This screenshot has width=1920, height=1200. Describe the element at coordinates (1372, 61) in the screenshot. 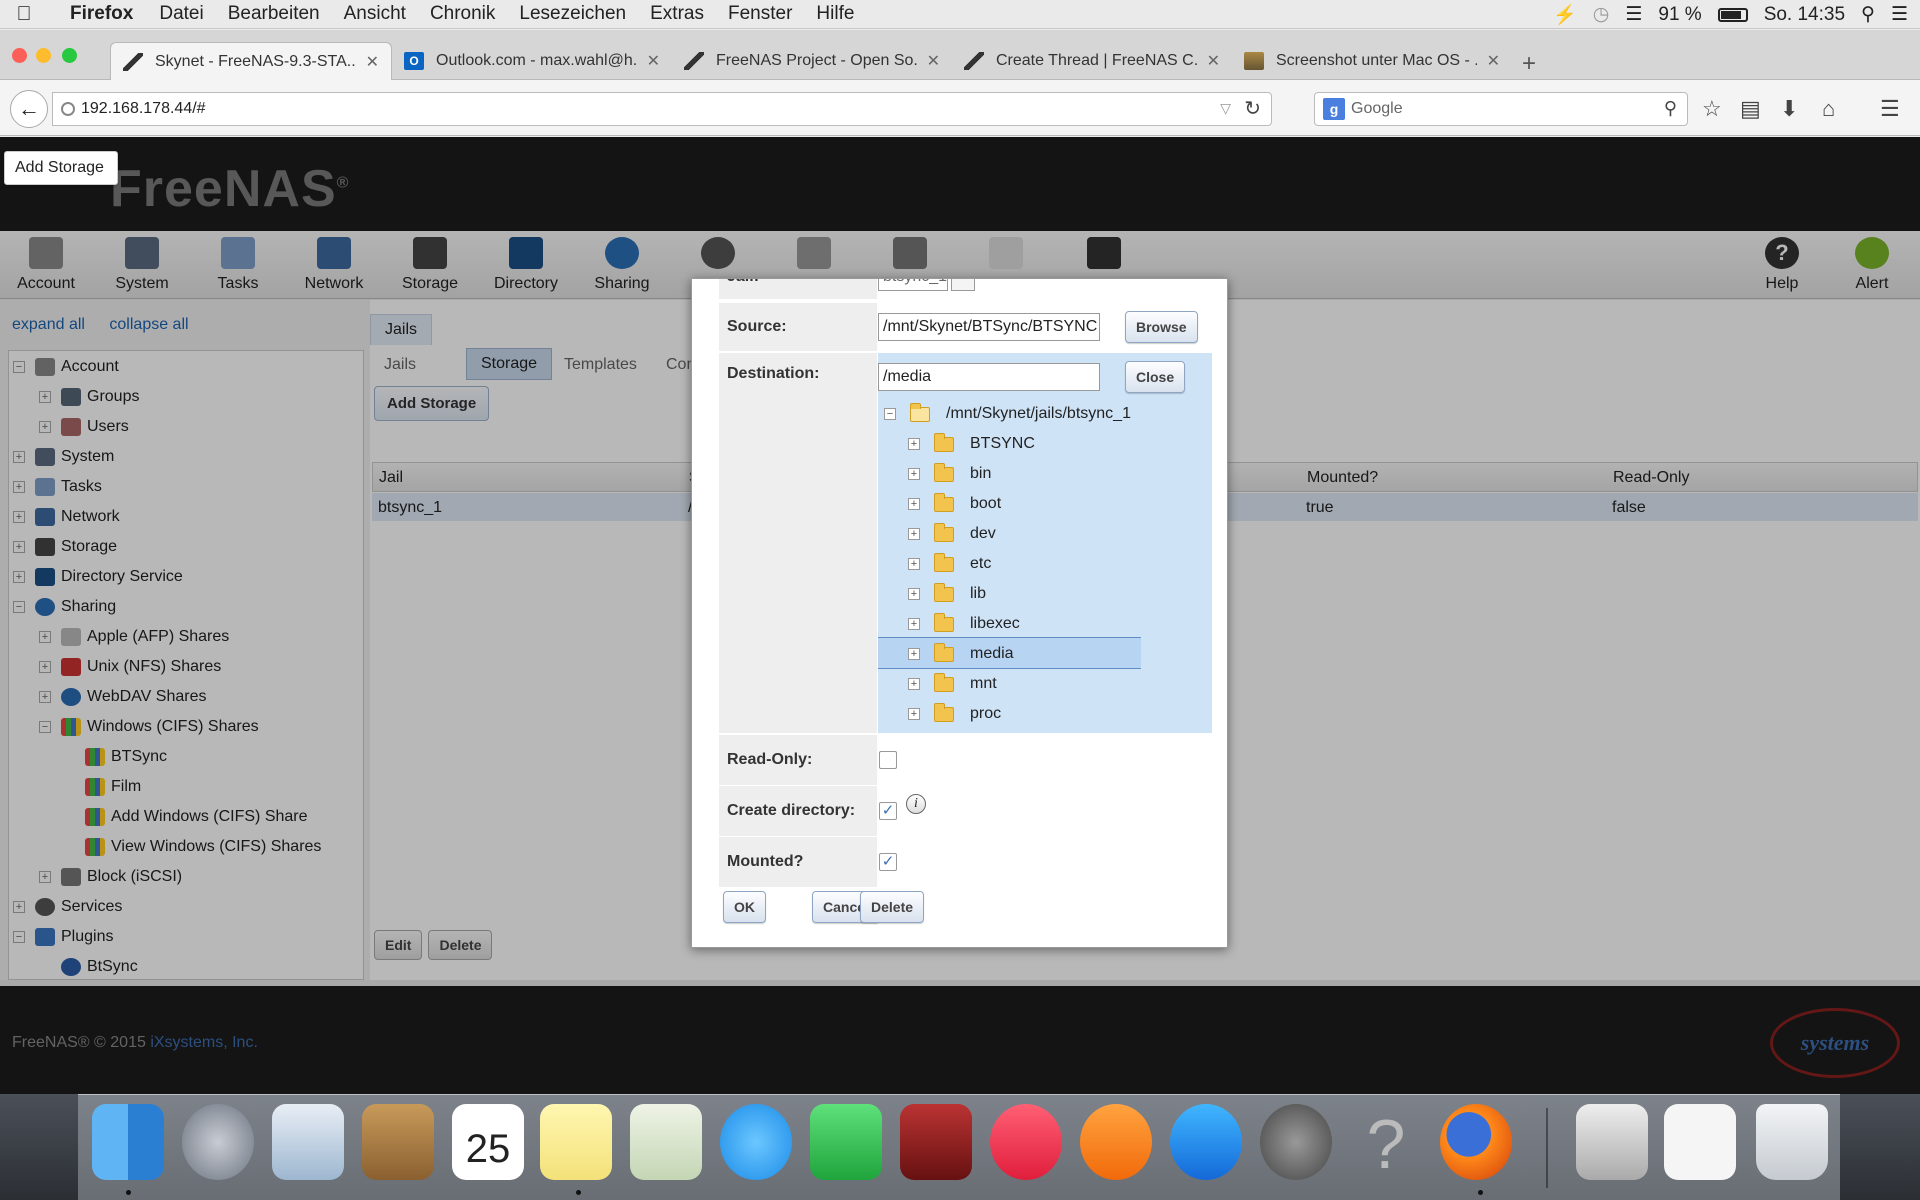

I see `browser-tab-screenshot: Screenshot unter Mac OS - ... ✕` at that location.